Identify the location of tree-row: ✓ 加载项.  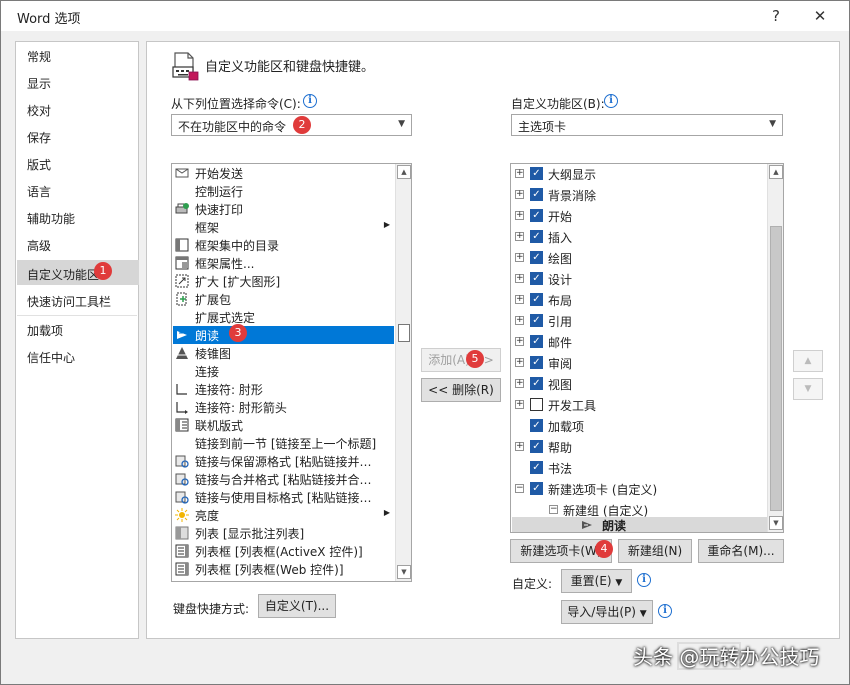
(640, 426).